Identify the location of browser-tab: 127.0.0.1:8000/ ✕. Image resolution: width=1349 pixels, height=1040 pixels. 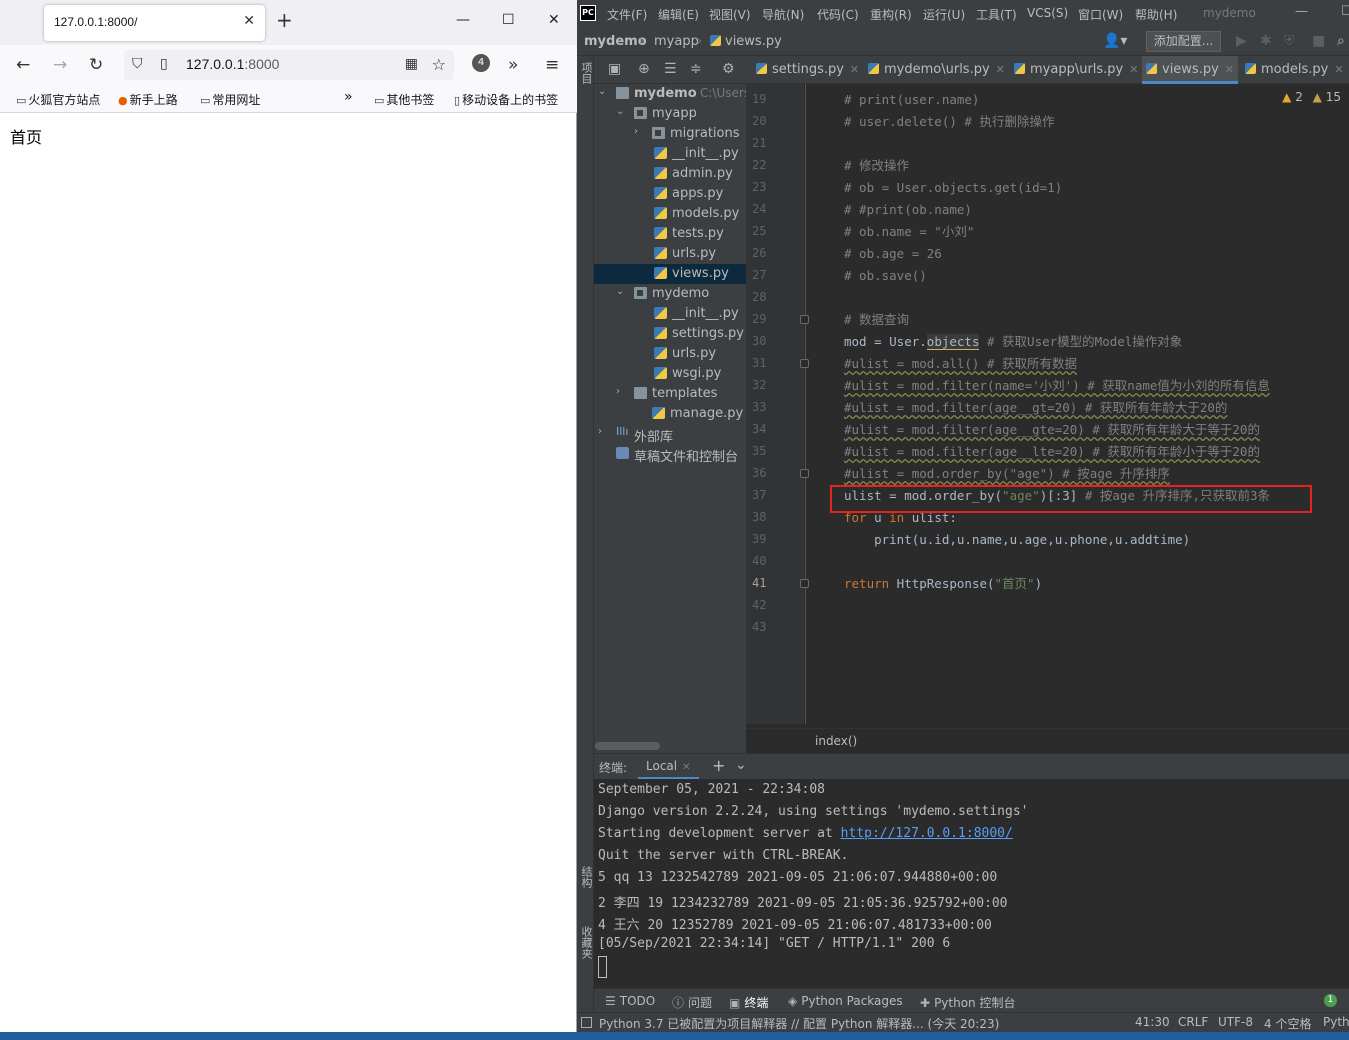
(154, 23).